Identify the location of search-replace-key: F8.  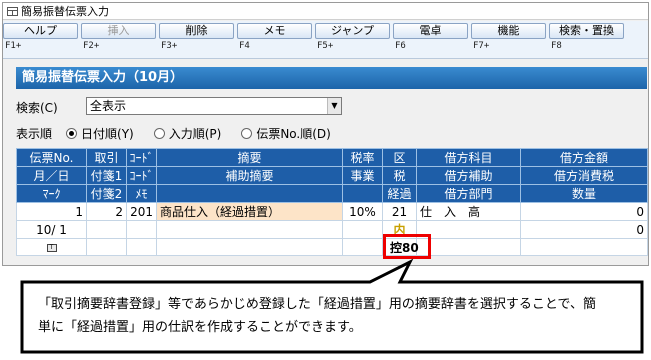
(556, 46).